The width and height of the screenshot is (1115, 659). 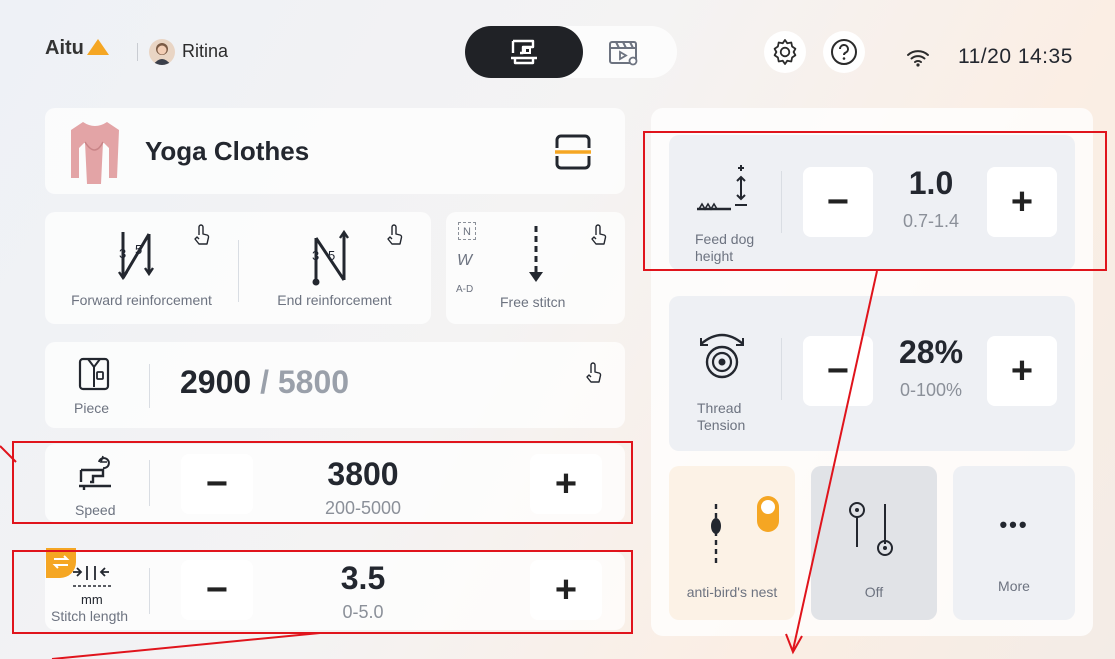 What do you see at coordinates (313, 382) in the screenshot?
I see `piece-total: 5800` at bounding box center [313, 382].